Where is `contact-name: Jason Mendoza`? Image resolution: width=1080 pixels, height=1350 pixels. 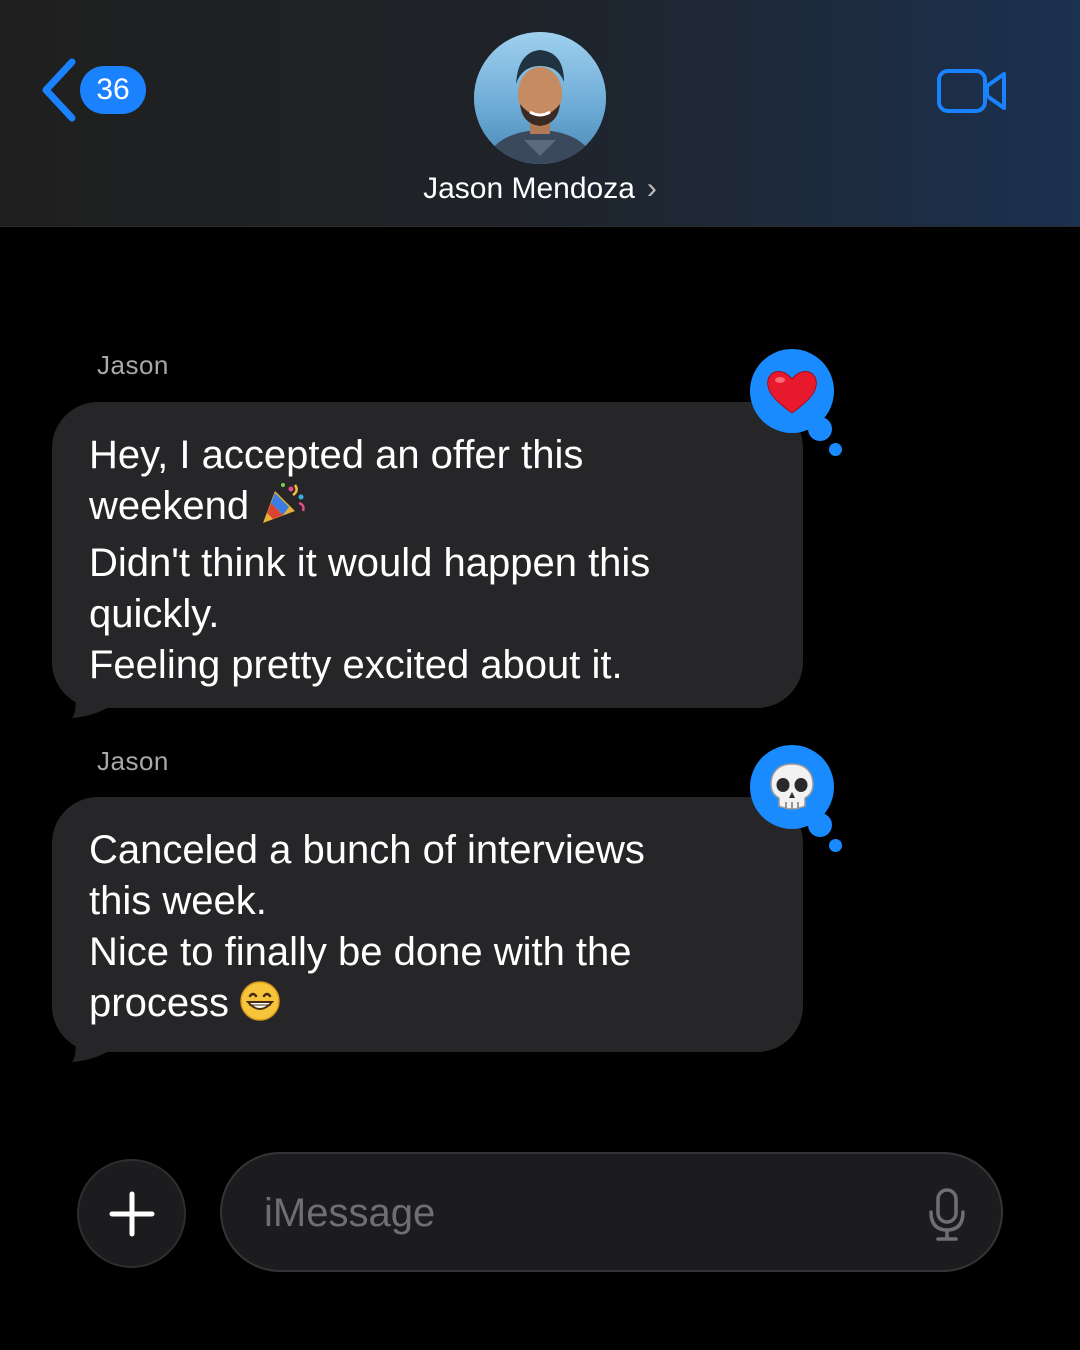
contact-name: Jason Mendoza is located at coordinates (529, 188).